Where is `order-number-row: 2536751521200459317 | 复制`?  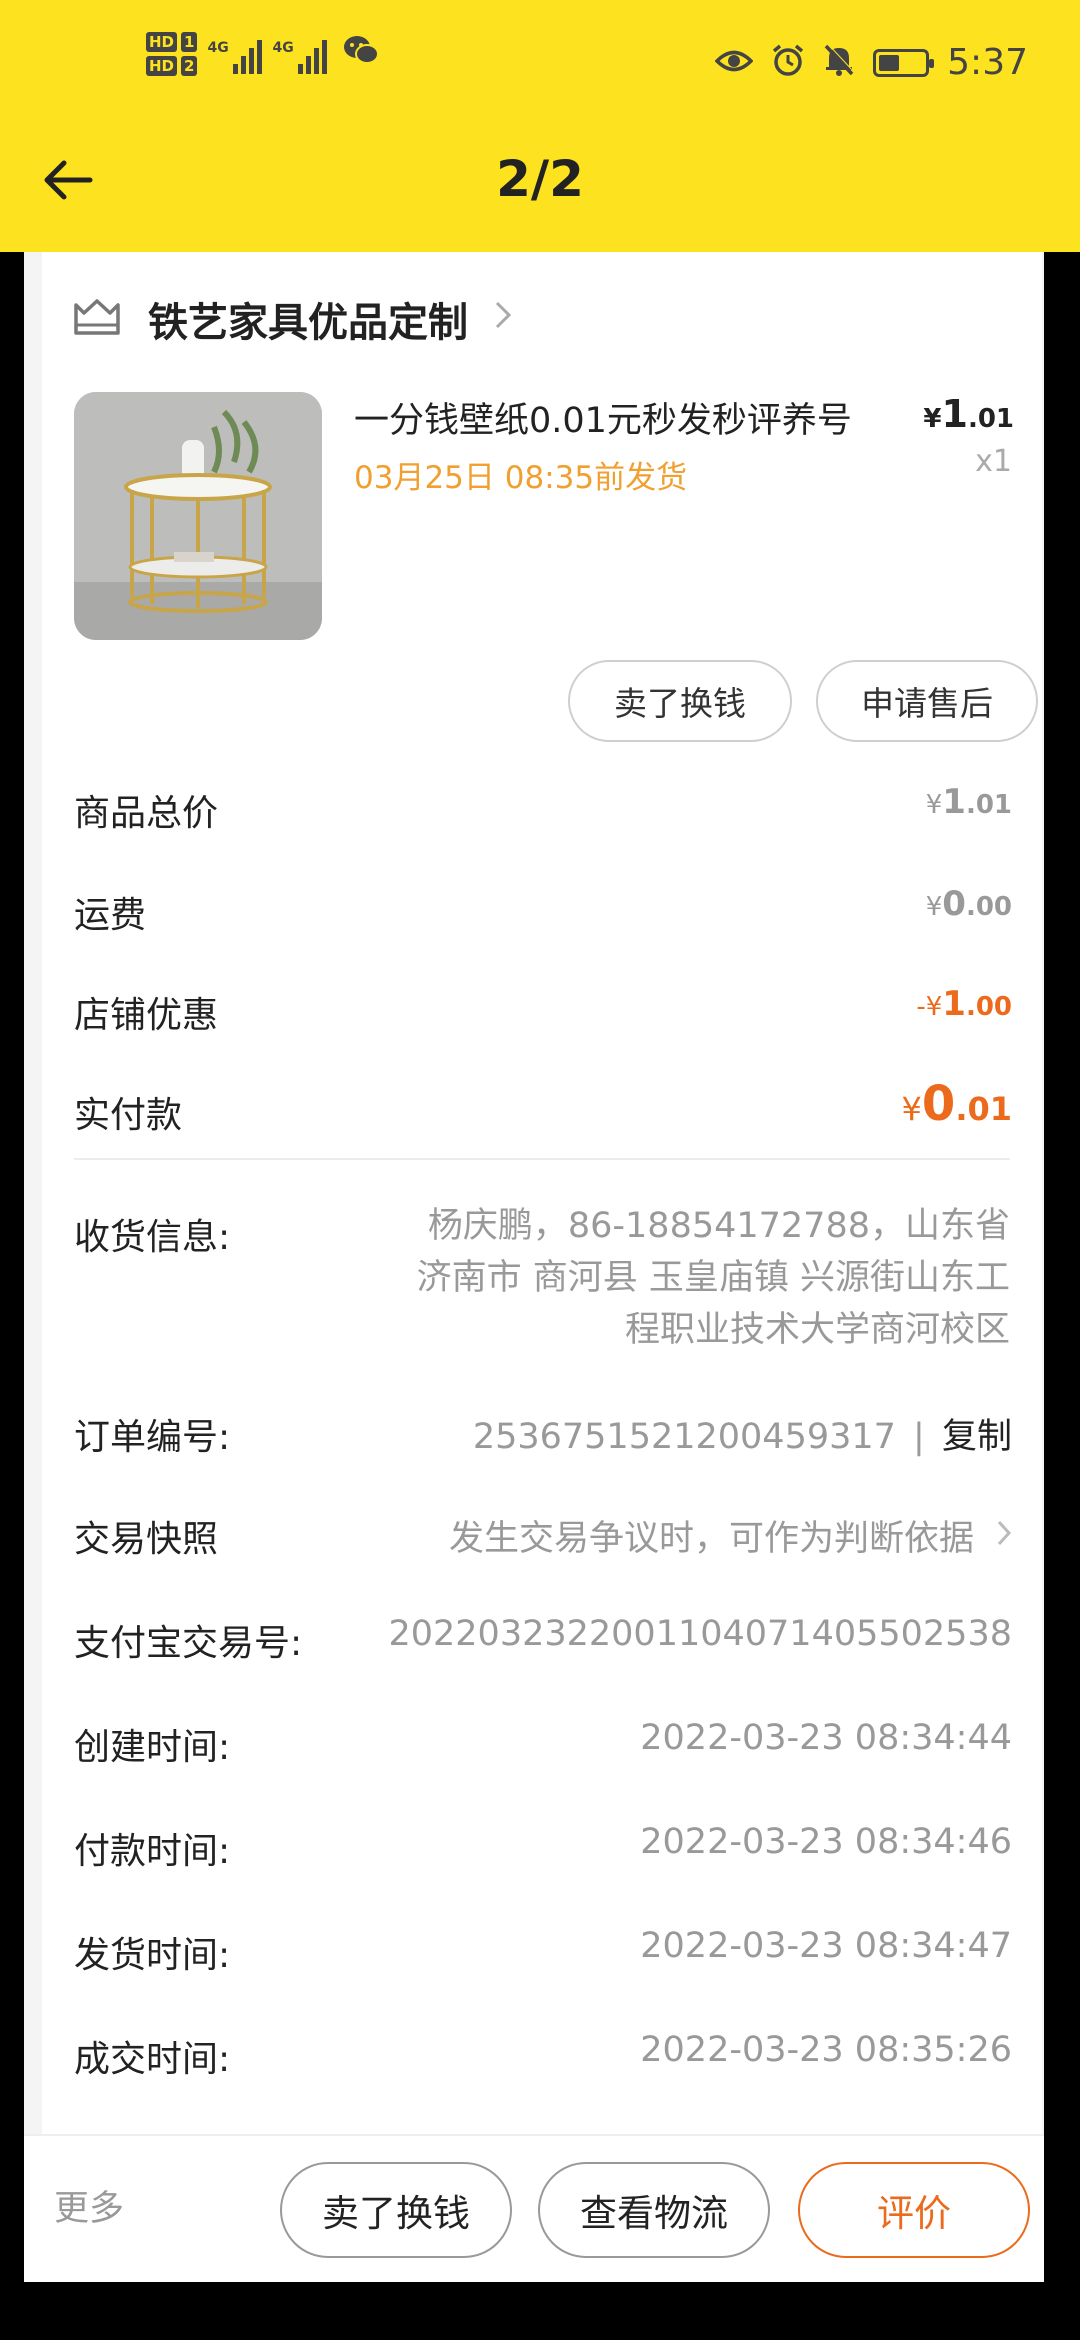 order-number-row: 2536751521200459317 | 复制 is located at coordinates (742, 1433).